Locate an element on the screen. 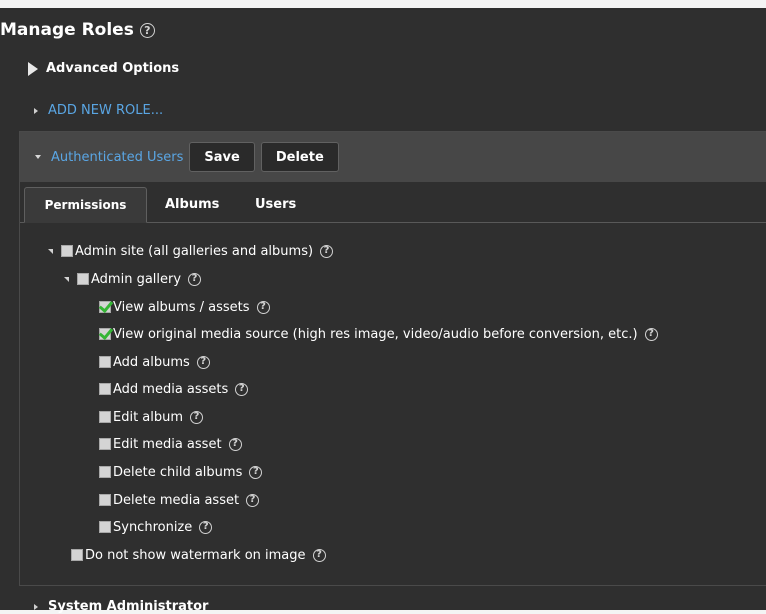  advanced-options-label: Advanced Options is located at coordinates (113, 68).